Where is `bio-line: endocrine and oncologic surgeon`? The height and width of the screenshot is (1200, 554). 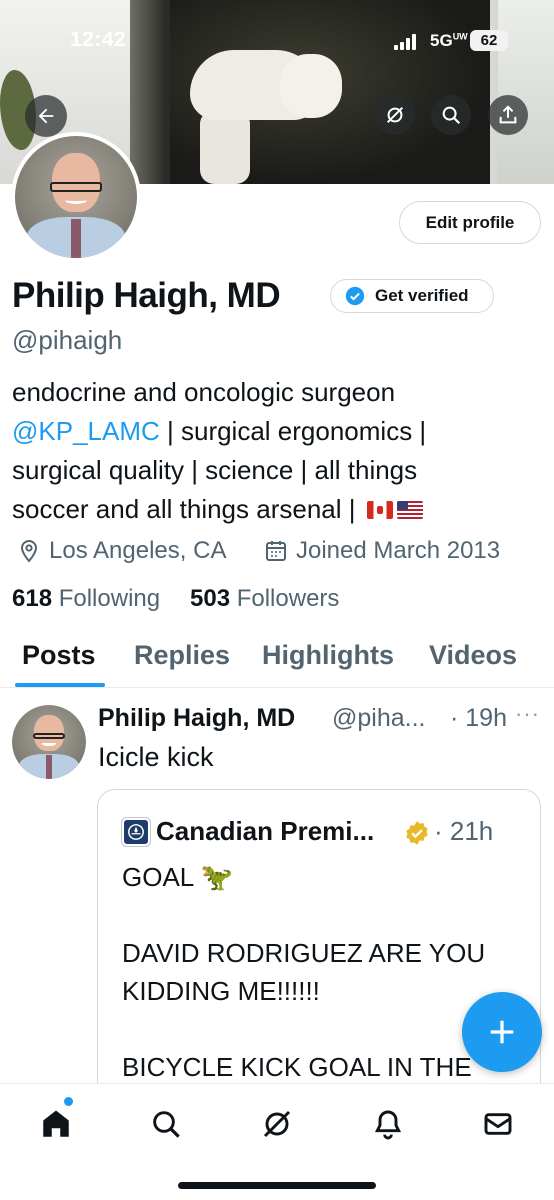 bio-line: endocrine and oncologic surgeon is located at coordinates (204, 392).